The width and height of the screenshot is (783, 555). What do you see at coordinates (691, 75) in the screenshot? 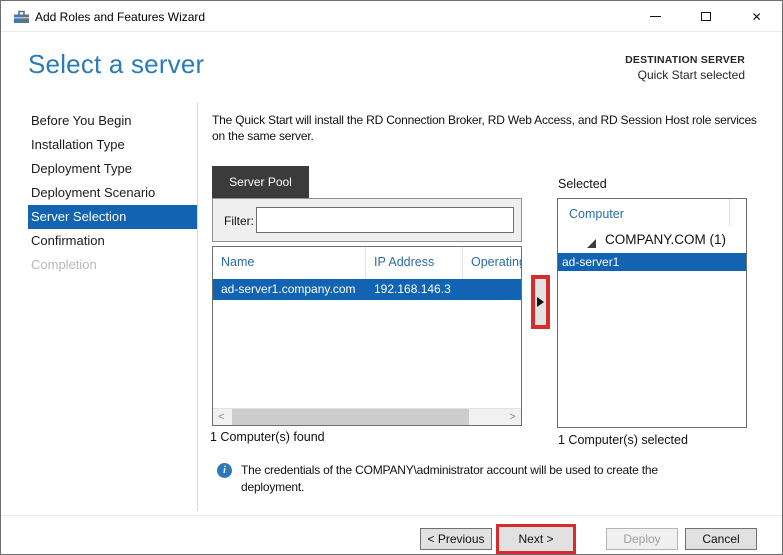
I see `destination-server-value: Quick Start selected` at bounding box center [691, 75].